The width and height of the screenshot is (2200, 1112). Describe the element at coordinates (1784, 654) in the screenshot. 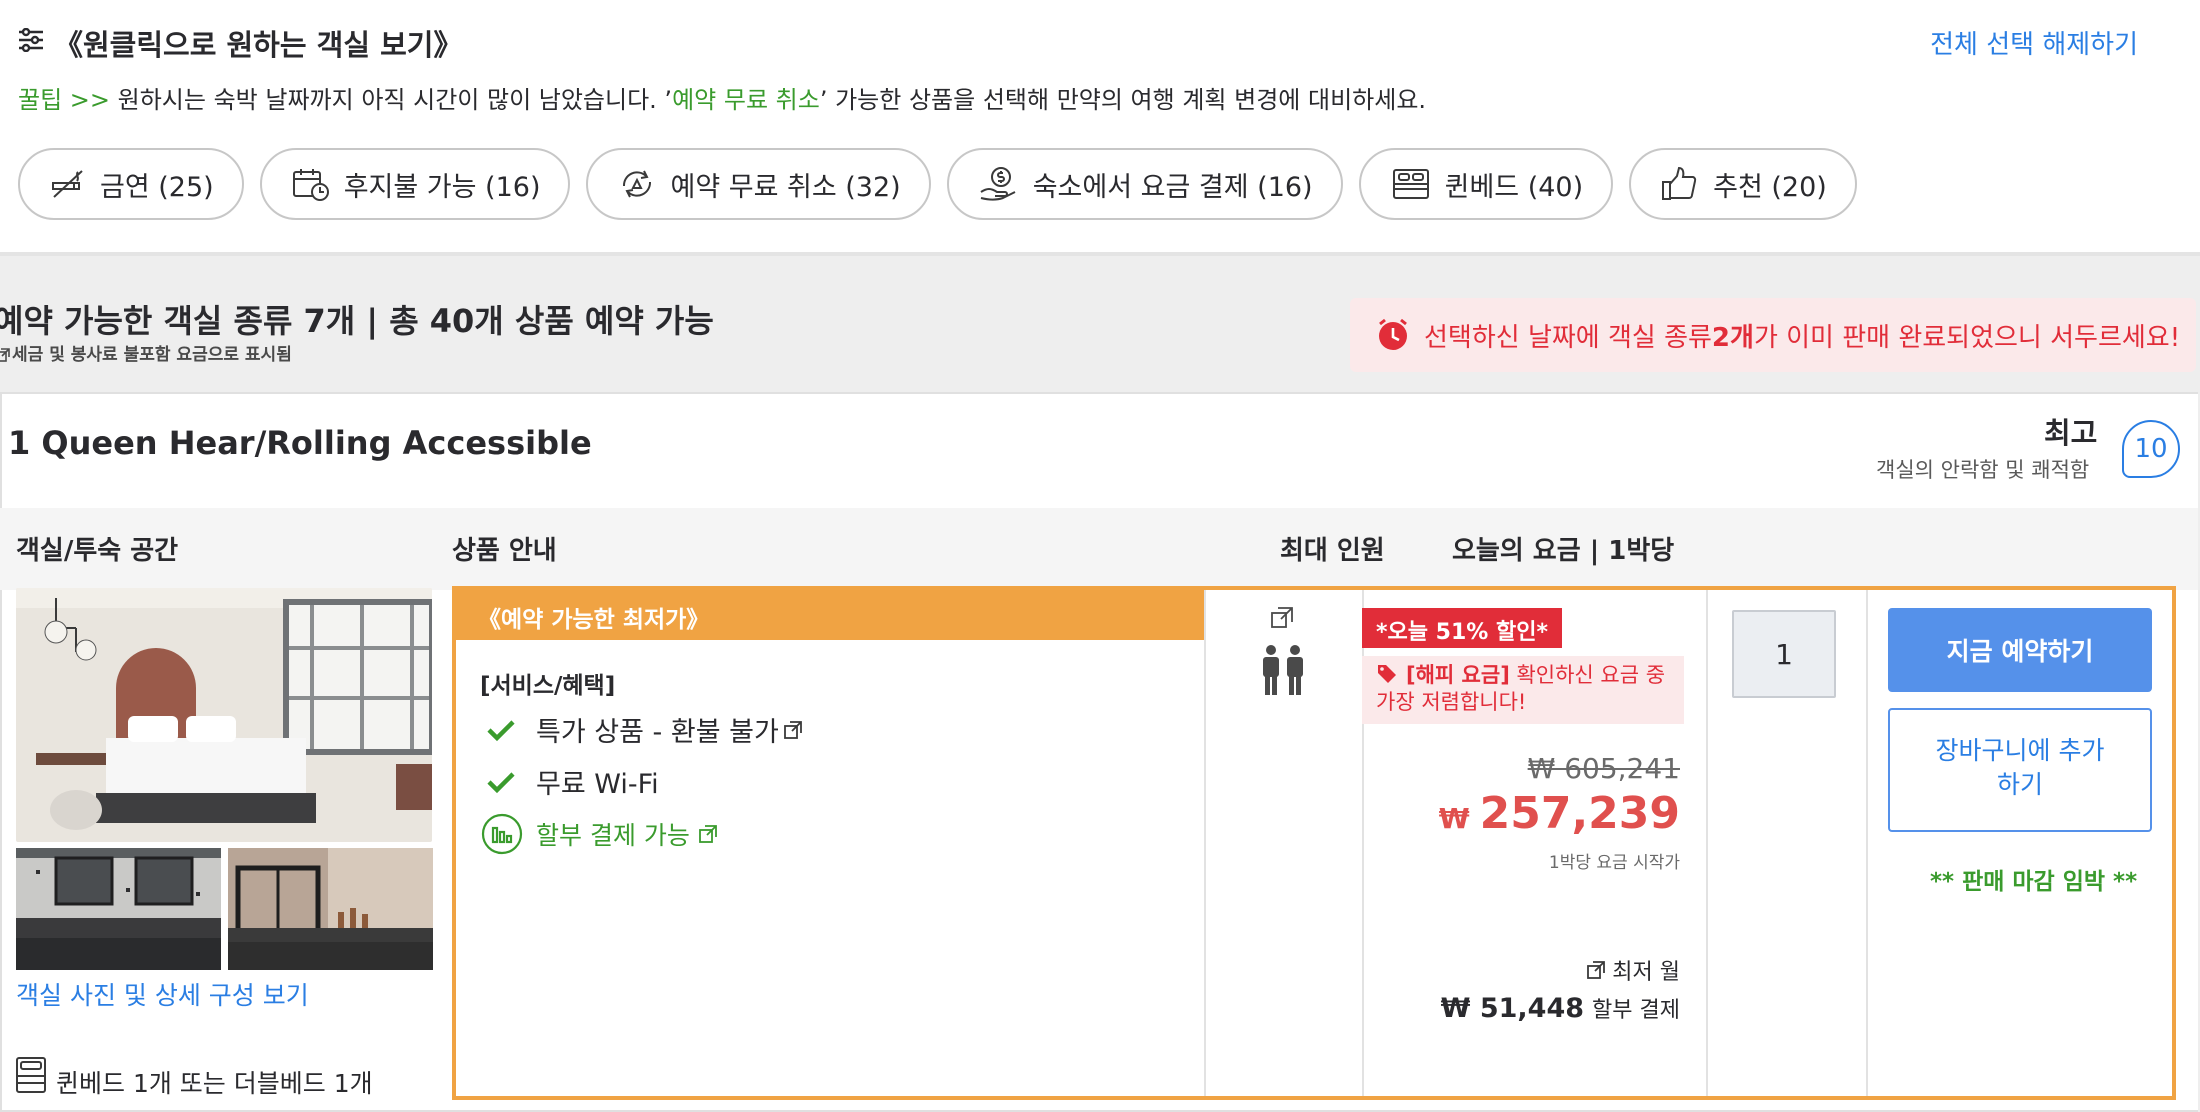

I see `room-quantity-select: 1` at that location.